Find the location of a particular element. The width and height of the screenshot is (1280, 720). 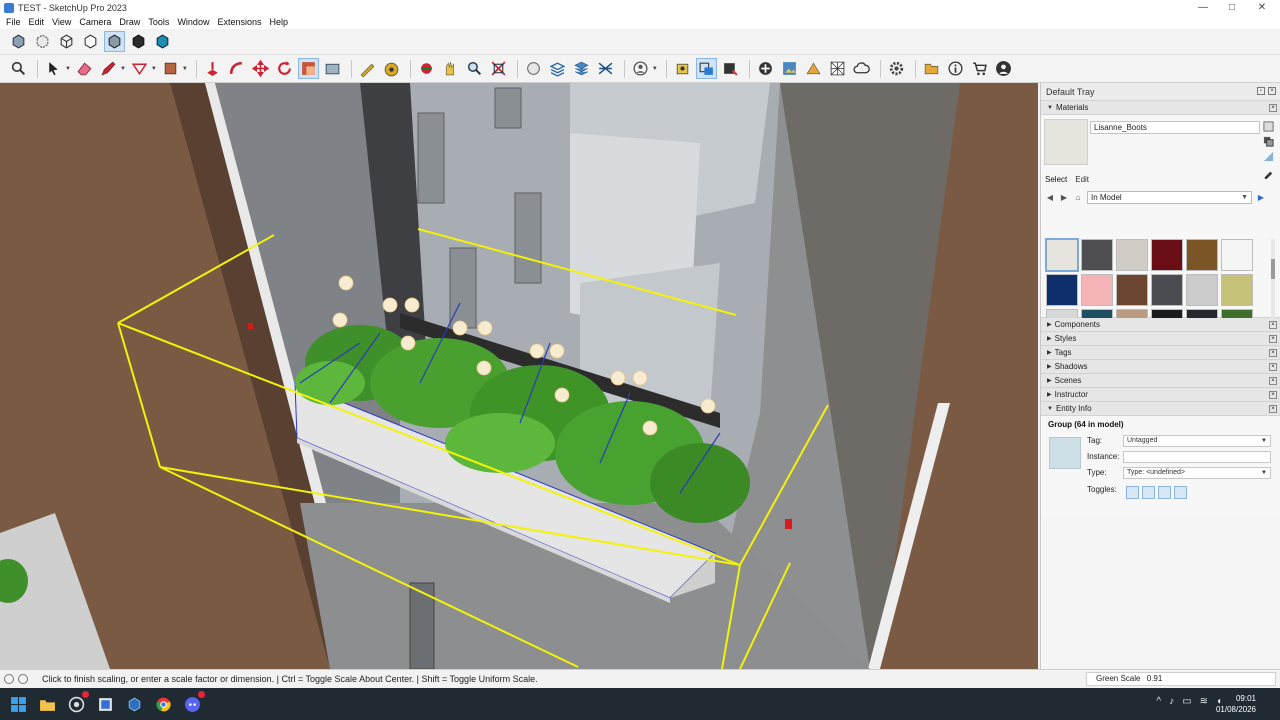

protractor-icon is located at coordinates (391, 68).